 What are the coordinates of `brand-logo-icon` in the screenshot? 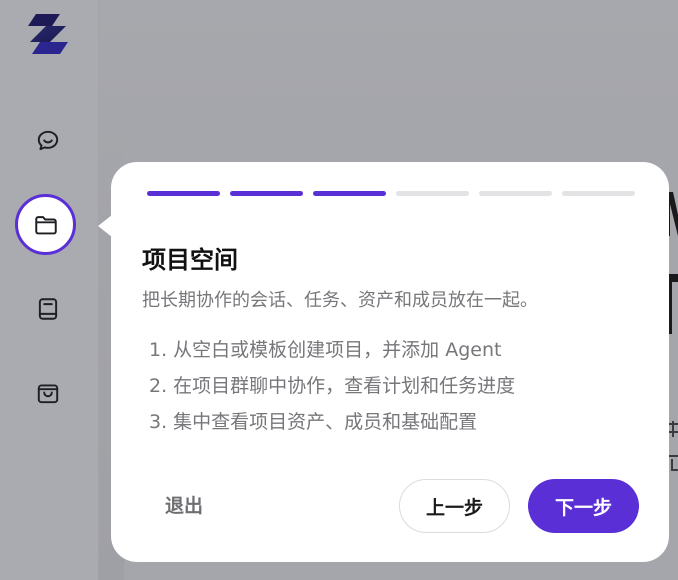 It's located at (49, 34).